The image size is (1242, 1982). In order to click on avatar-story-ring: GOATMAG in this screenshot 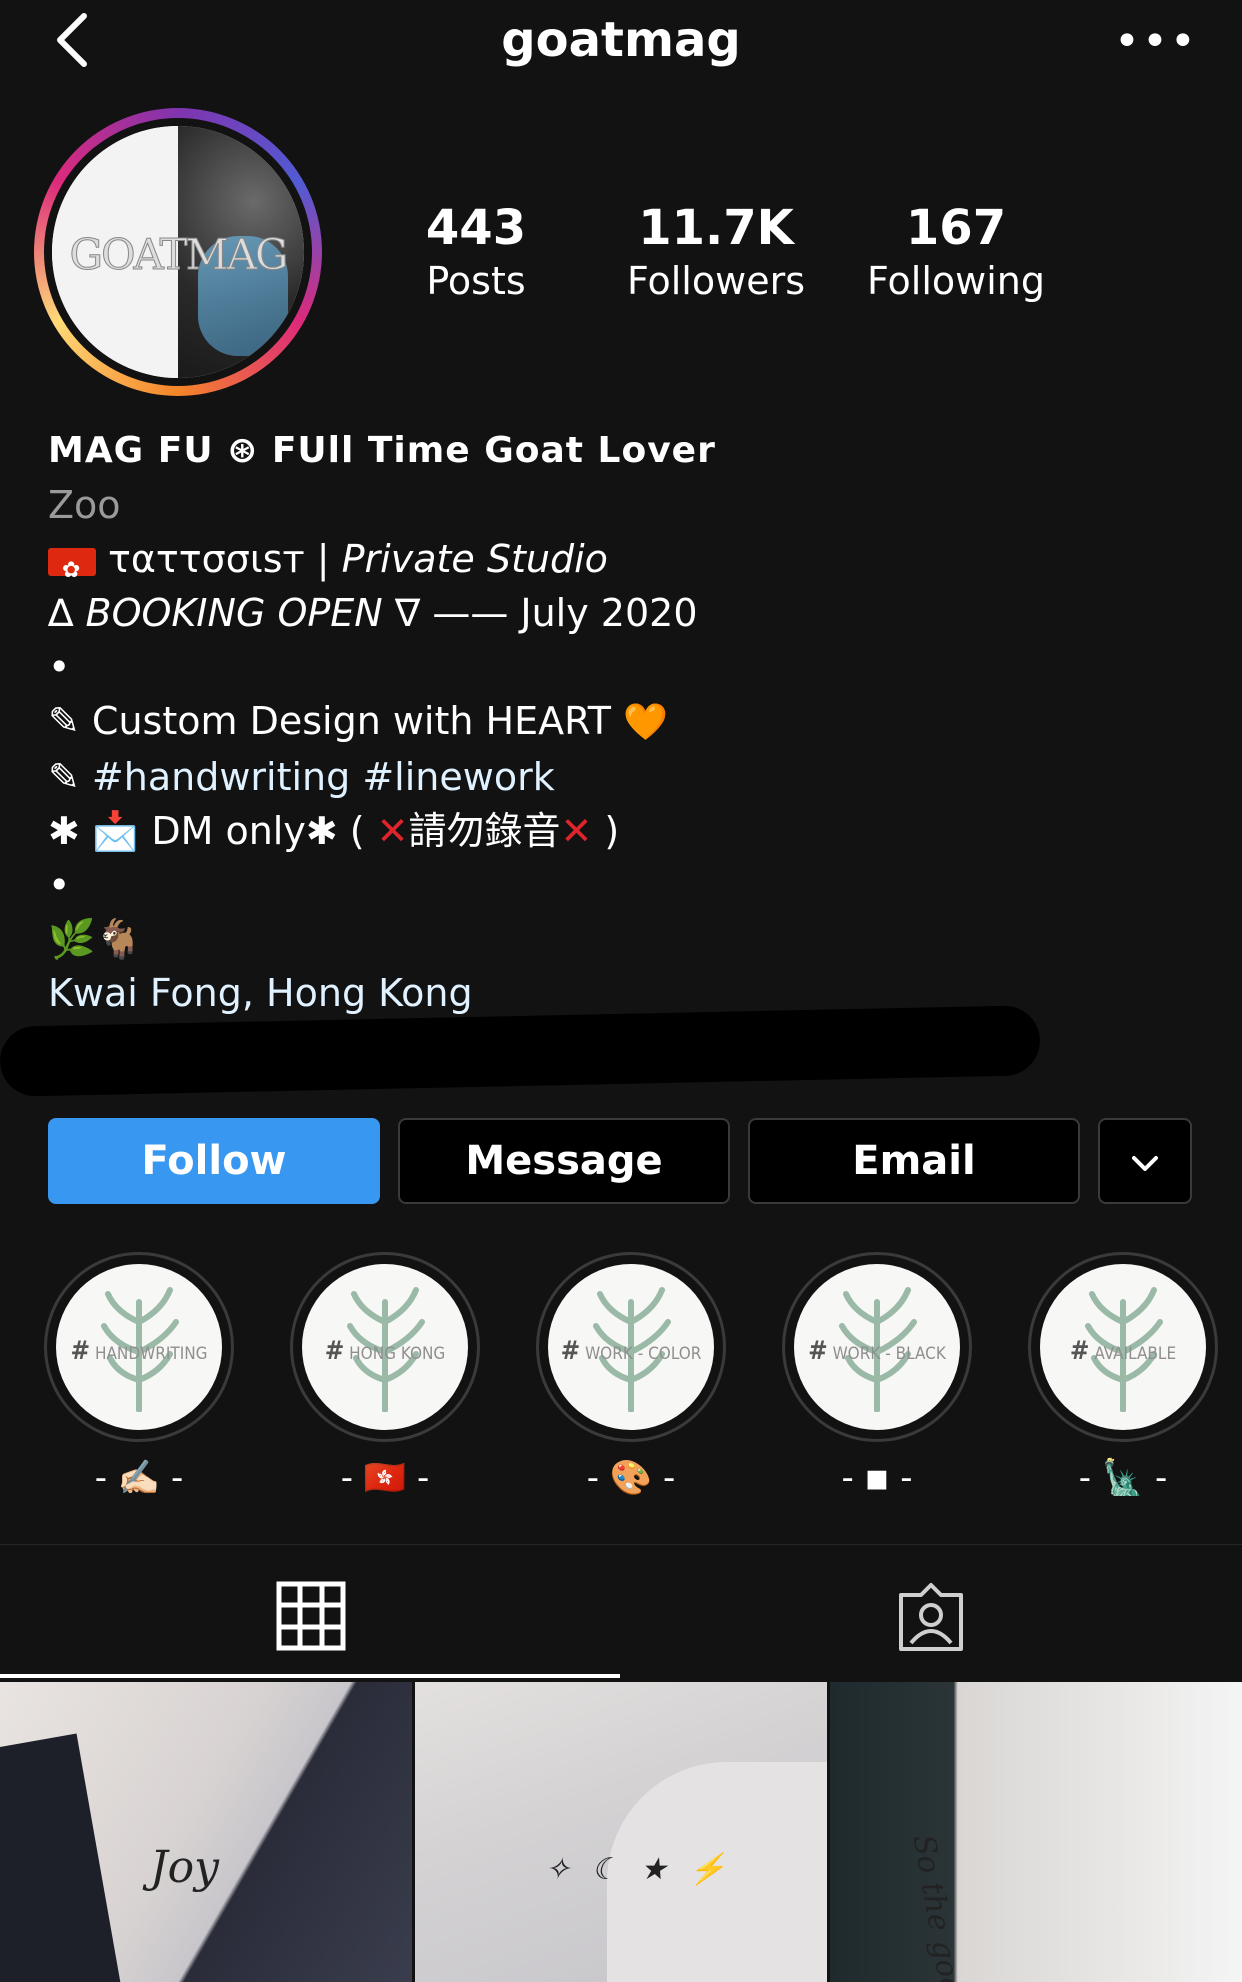, I will do `click(178, 252)`.